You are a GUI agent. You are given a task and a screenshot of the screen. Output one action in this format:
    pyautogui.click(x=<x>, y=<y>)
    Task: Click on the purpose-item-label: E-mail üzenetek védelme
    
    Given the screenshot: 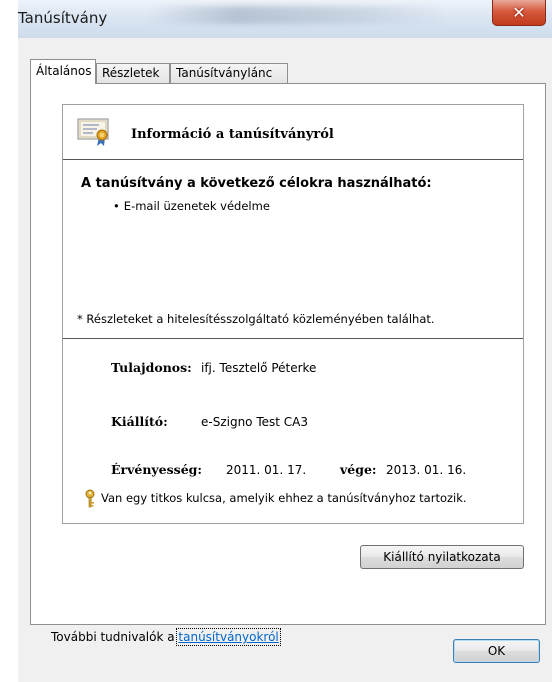 What is the action you would take?
    pyautogui.click(x=196, y=206)
    